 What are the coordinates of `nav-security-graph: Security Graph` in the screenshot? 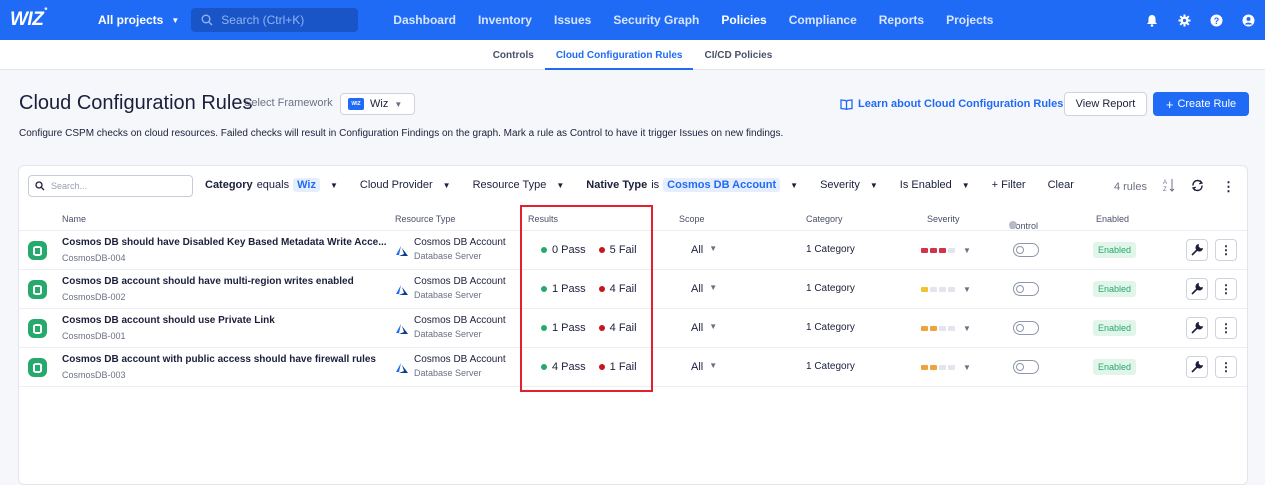 It's located at (656, 20).